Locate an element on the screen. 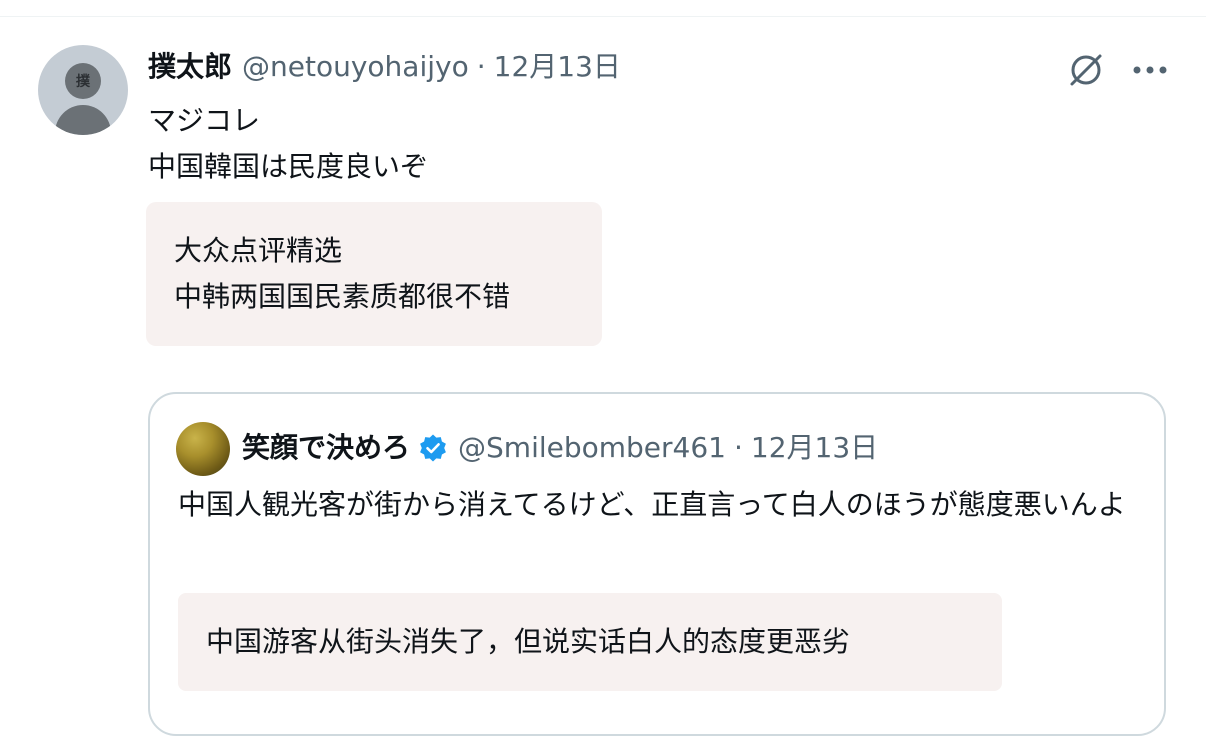  post-translation: 大众点评精选 中韩两国国民素质都很不错 is located at coordinates (374, 274).